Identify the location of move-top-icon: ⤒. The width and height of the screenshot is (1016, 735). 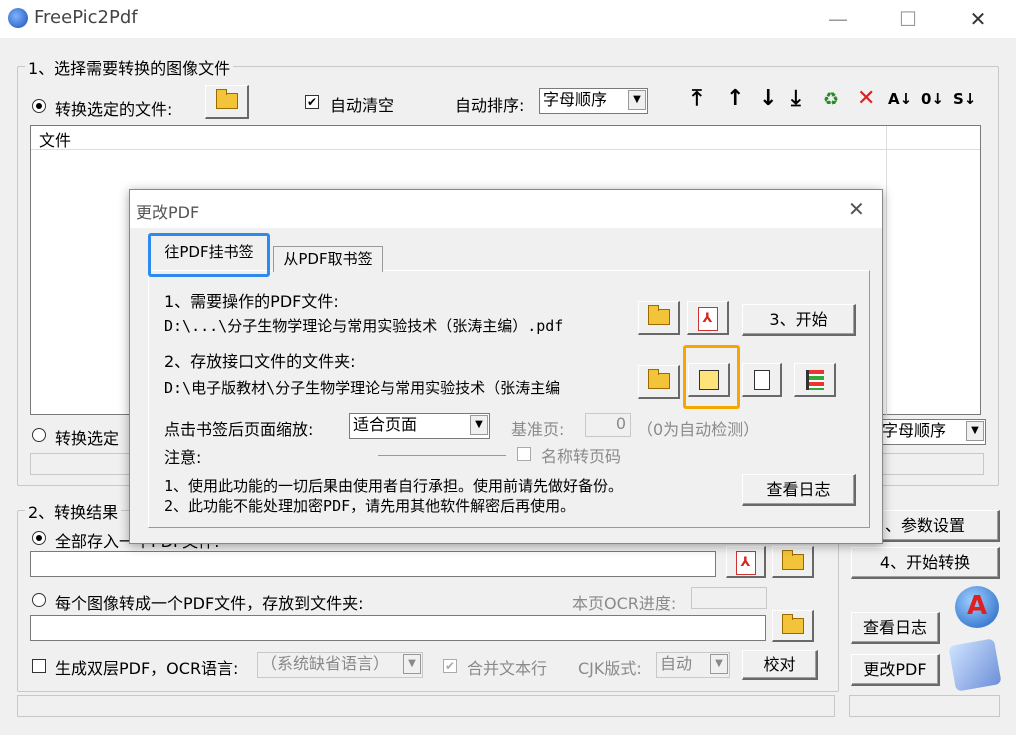
(697, 98).